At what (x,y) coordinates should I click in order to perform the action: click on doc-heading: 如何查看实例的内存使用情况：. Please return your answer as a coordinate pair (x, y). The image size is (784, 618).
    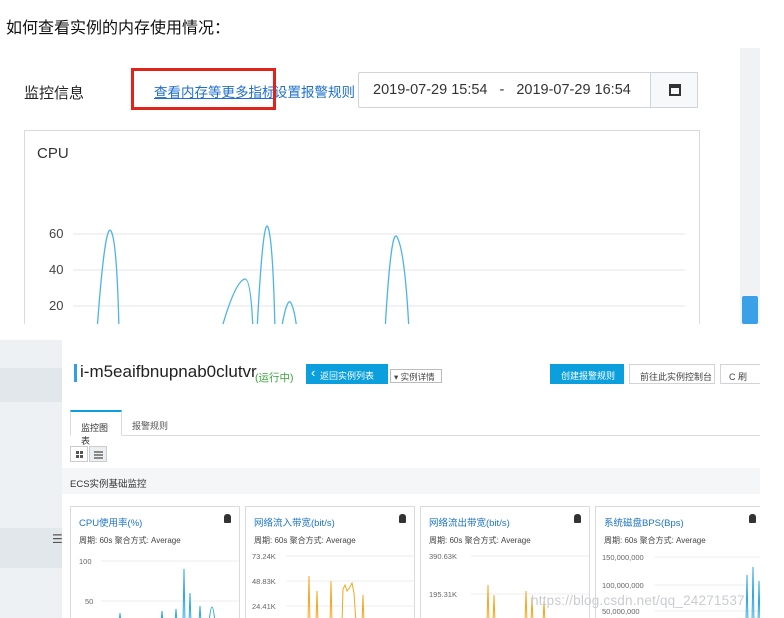
    Looking at the image, I should click on (118, 27).